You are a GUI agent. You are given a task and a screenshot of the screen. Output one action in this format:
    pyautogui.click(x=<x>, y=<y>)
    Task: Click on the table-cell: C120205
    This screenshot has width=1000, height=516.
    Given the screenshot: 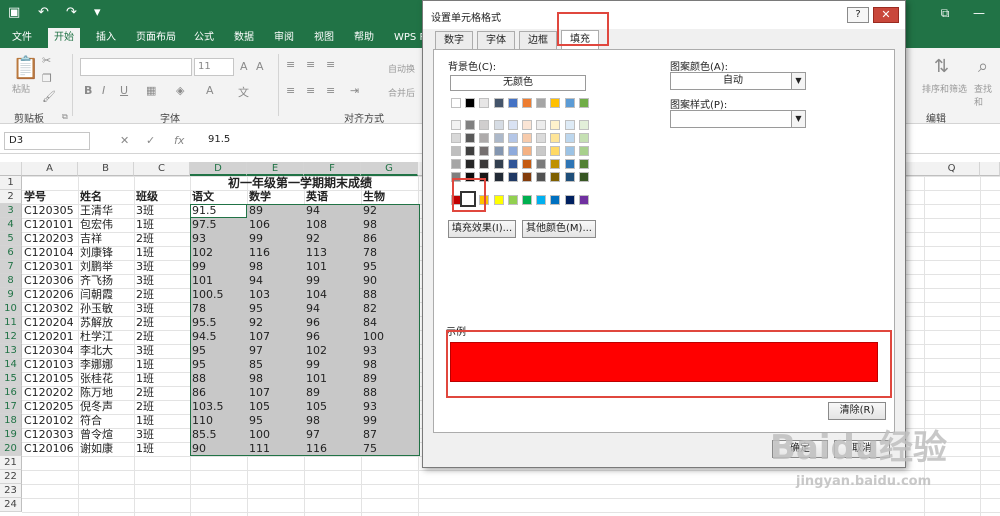 What is the action you would take?
    pyautogui.click(x=50, y=407)
    